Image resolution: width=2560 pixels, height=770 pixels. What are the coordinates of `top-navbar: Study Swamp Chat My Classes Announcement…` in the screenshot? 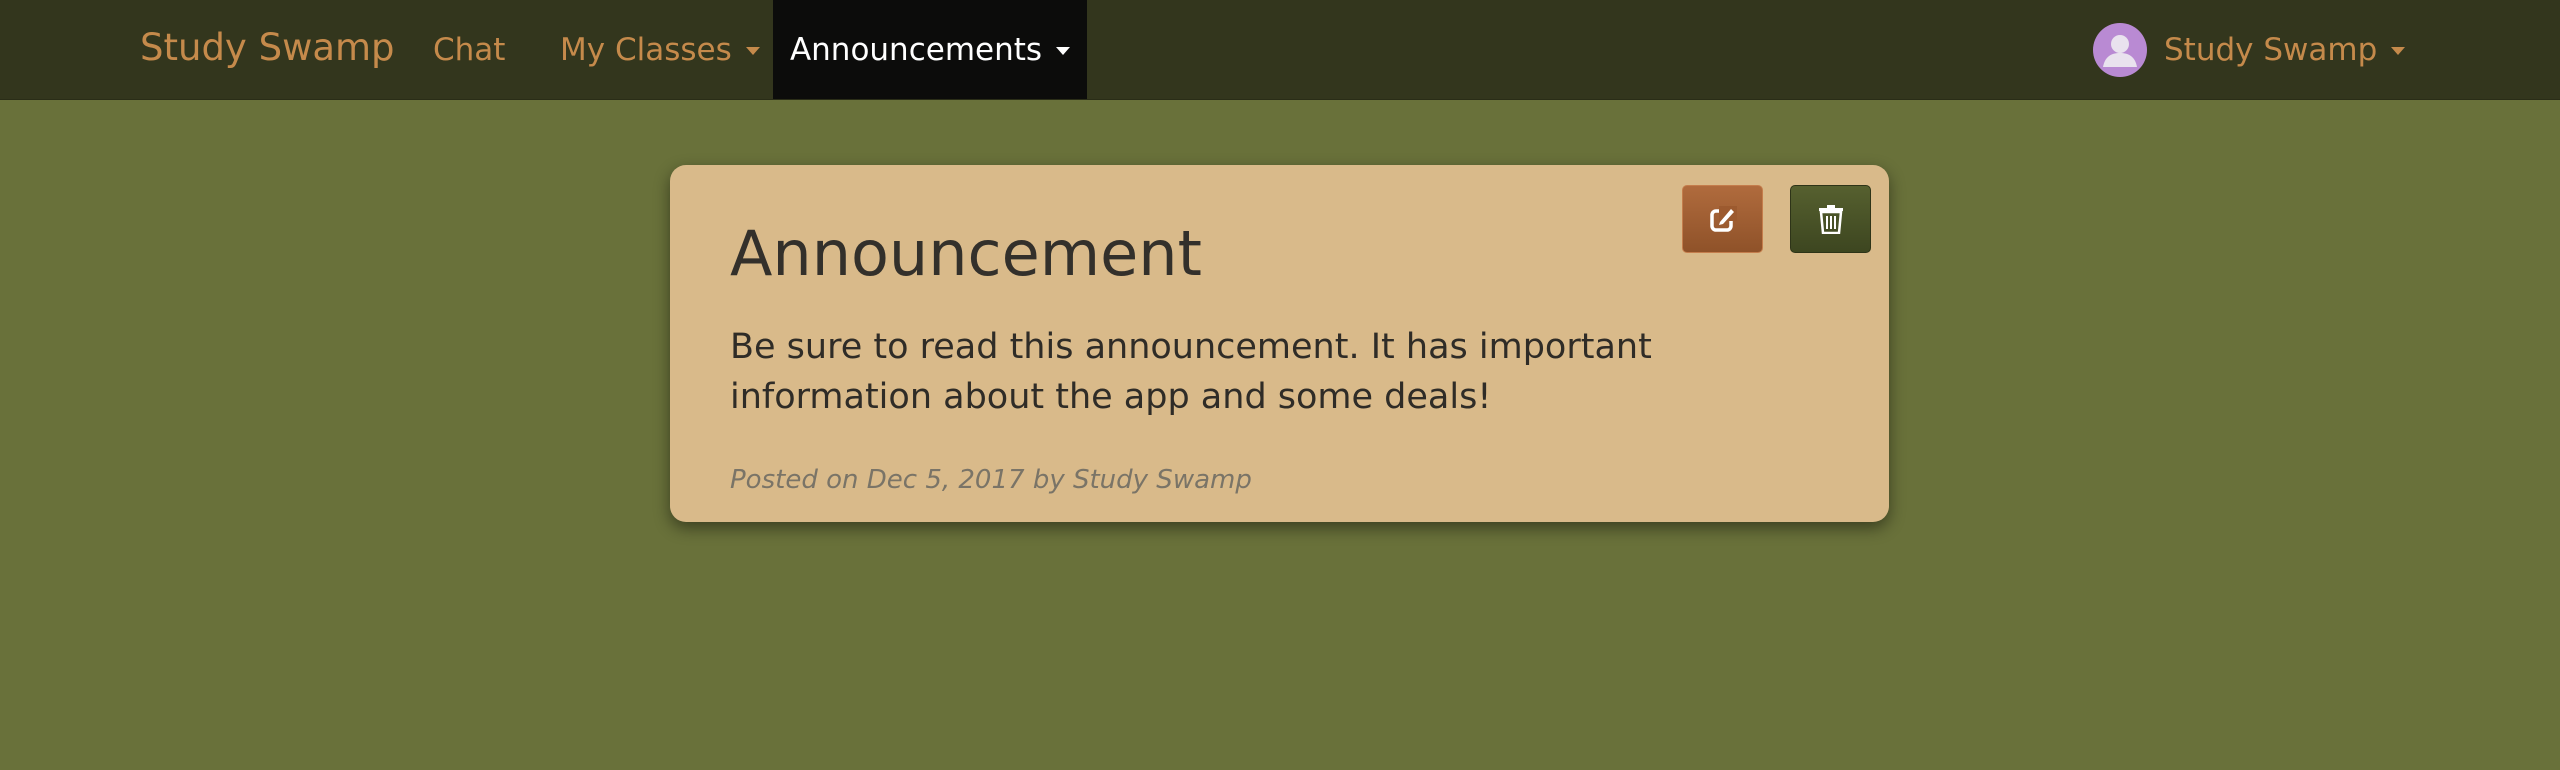 It's located at (1280, 50).